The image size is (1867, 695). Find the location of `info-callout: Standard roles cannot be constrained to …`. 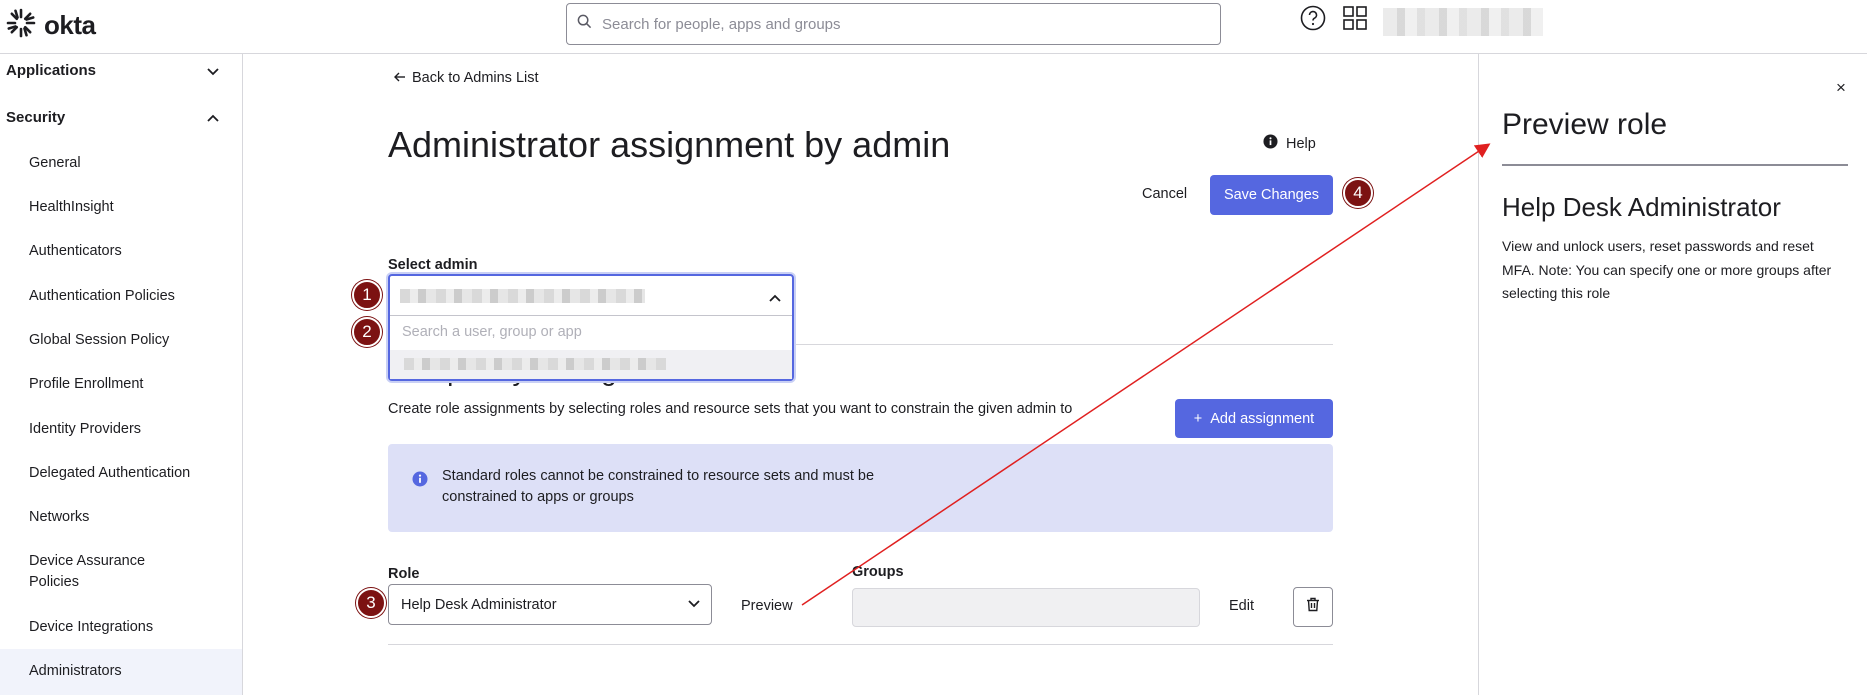

info-callout: Standard roles cannot be constrained to … is located at coordinates (860, 488).